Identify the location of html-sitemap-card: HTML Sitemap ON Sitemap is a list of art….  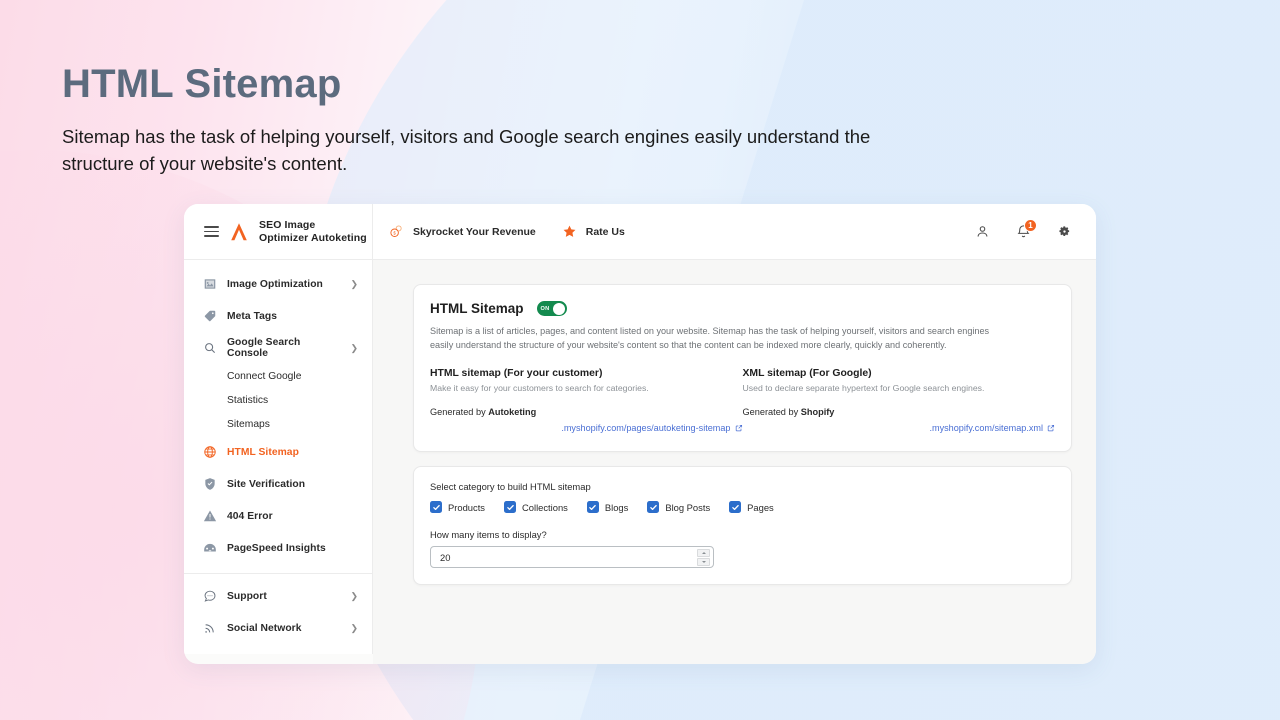
(742, 368).